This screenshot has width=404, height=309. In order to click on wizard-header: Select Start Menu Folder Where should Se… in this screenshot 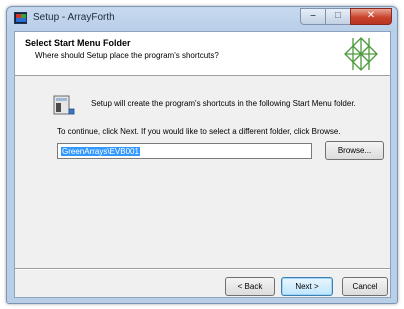, I will do `click(202, 54)`.